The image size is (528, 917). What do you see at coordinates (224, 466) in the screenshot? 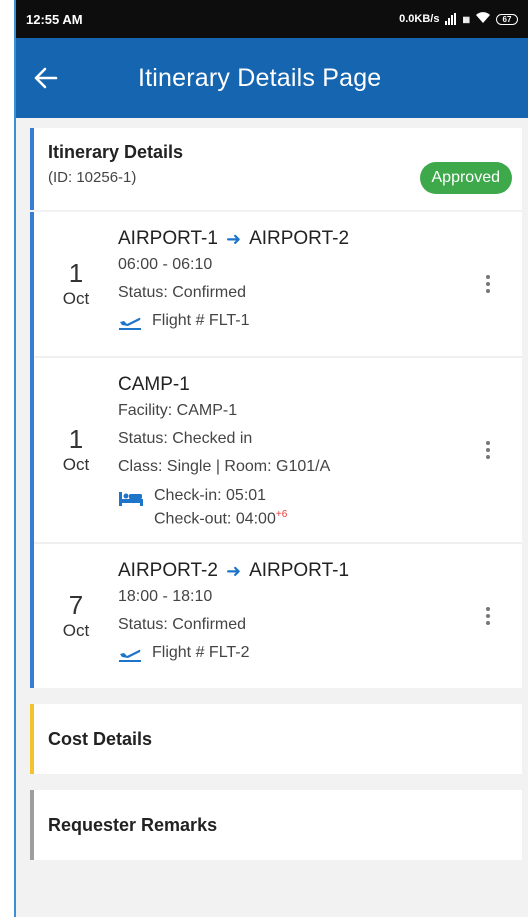
I see `class-room: Class: Single | Room: G101/A` at bounding box center [224, 466].